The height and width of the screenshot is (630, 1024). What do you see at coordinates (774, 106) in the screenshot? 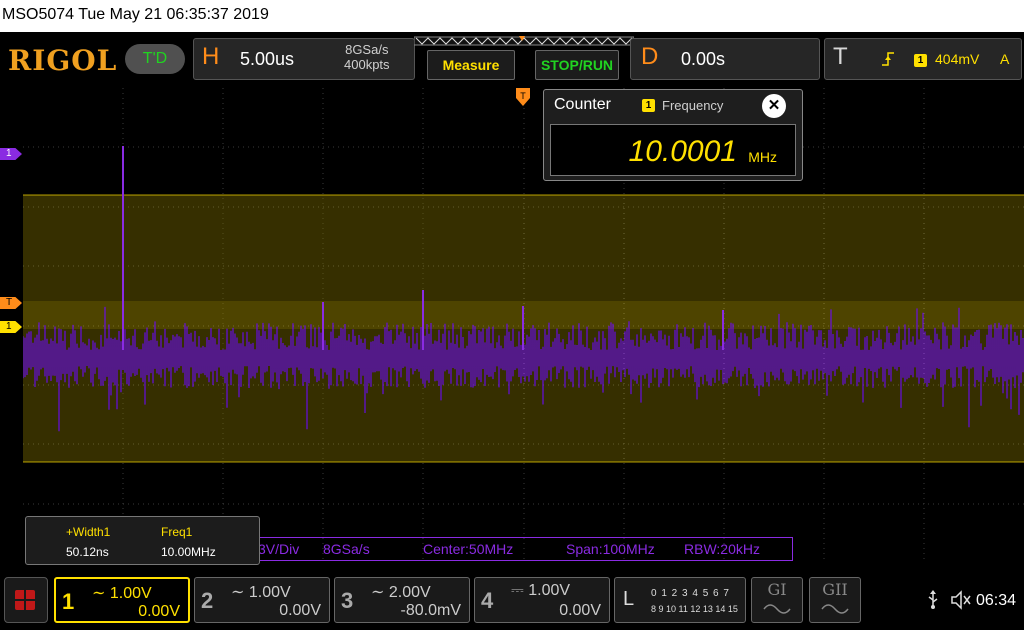
I see `close-button: ✕` at bounding box center [774, 106].